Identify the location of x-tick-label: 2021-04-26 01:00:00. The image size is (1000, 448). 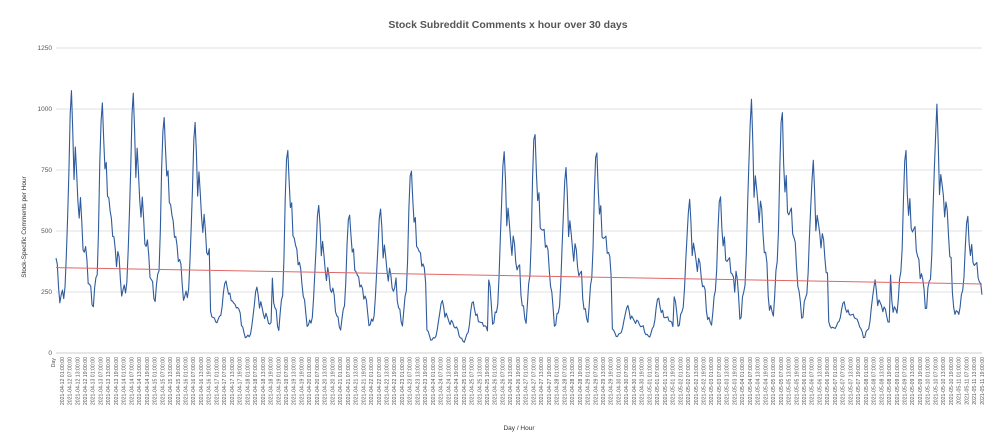
(496, 381).